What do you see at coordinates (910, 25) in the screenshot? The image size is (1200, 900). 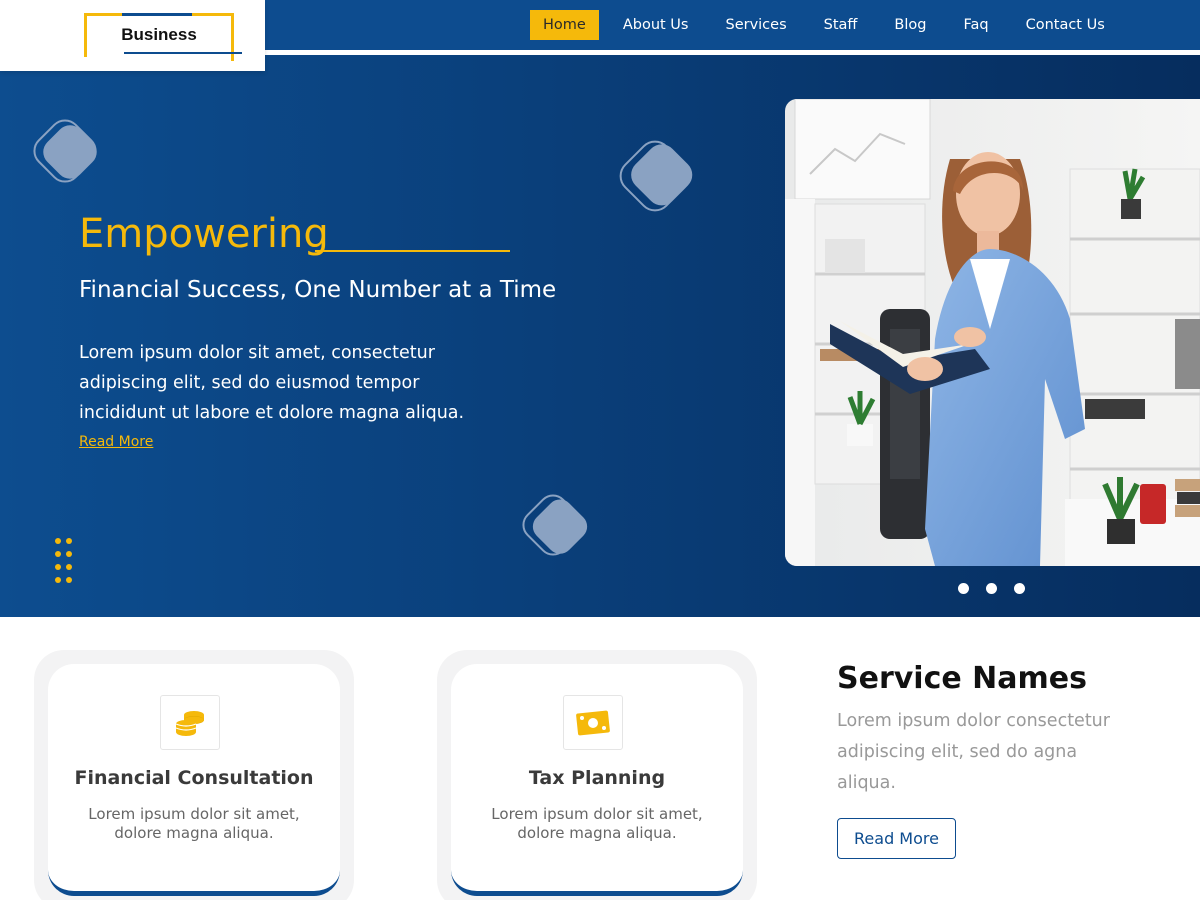 I see `nav-blog: Blog` at bounding box center [910, 25].